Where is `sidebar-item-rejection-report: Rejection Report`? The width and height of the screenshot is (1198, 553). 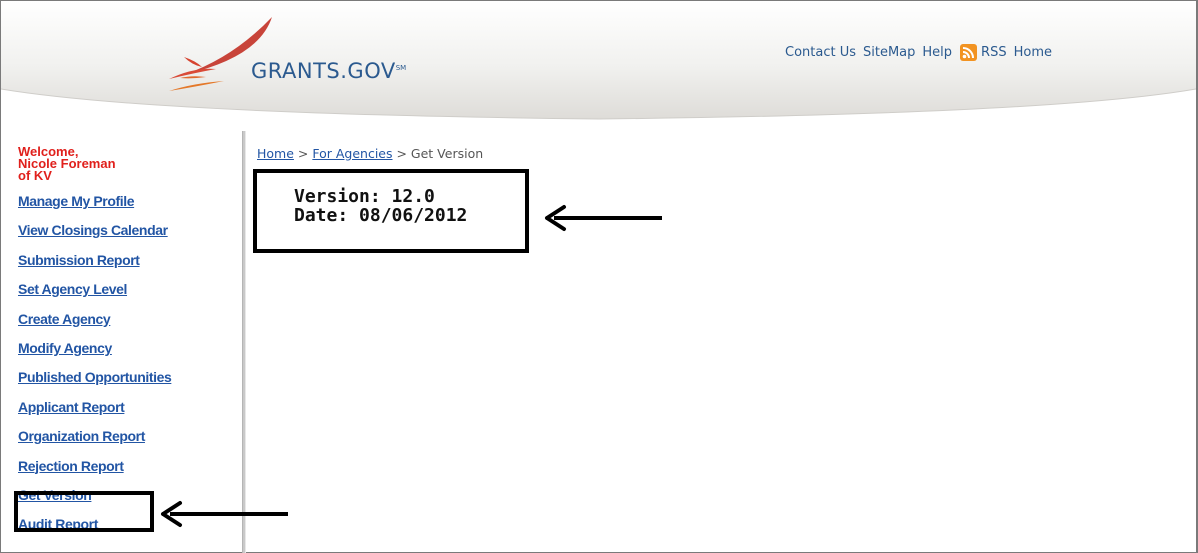
sidebar-item-rejection-report: Rejection Report is located at coordinates (129, 472).